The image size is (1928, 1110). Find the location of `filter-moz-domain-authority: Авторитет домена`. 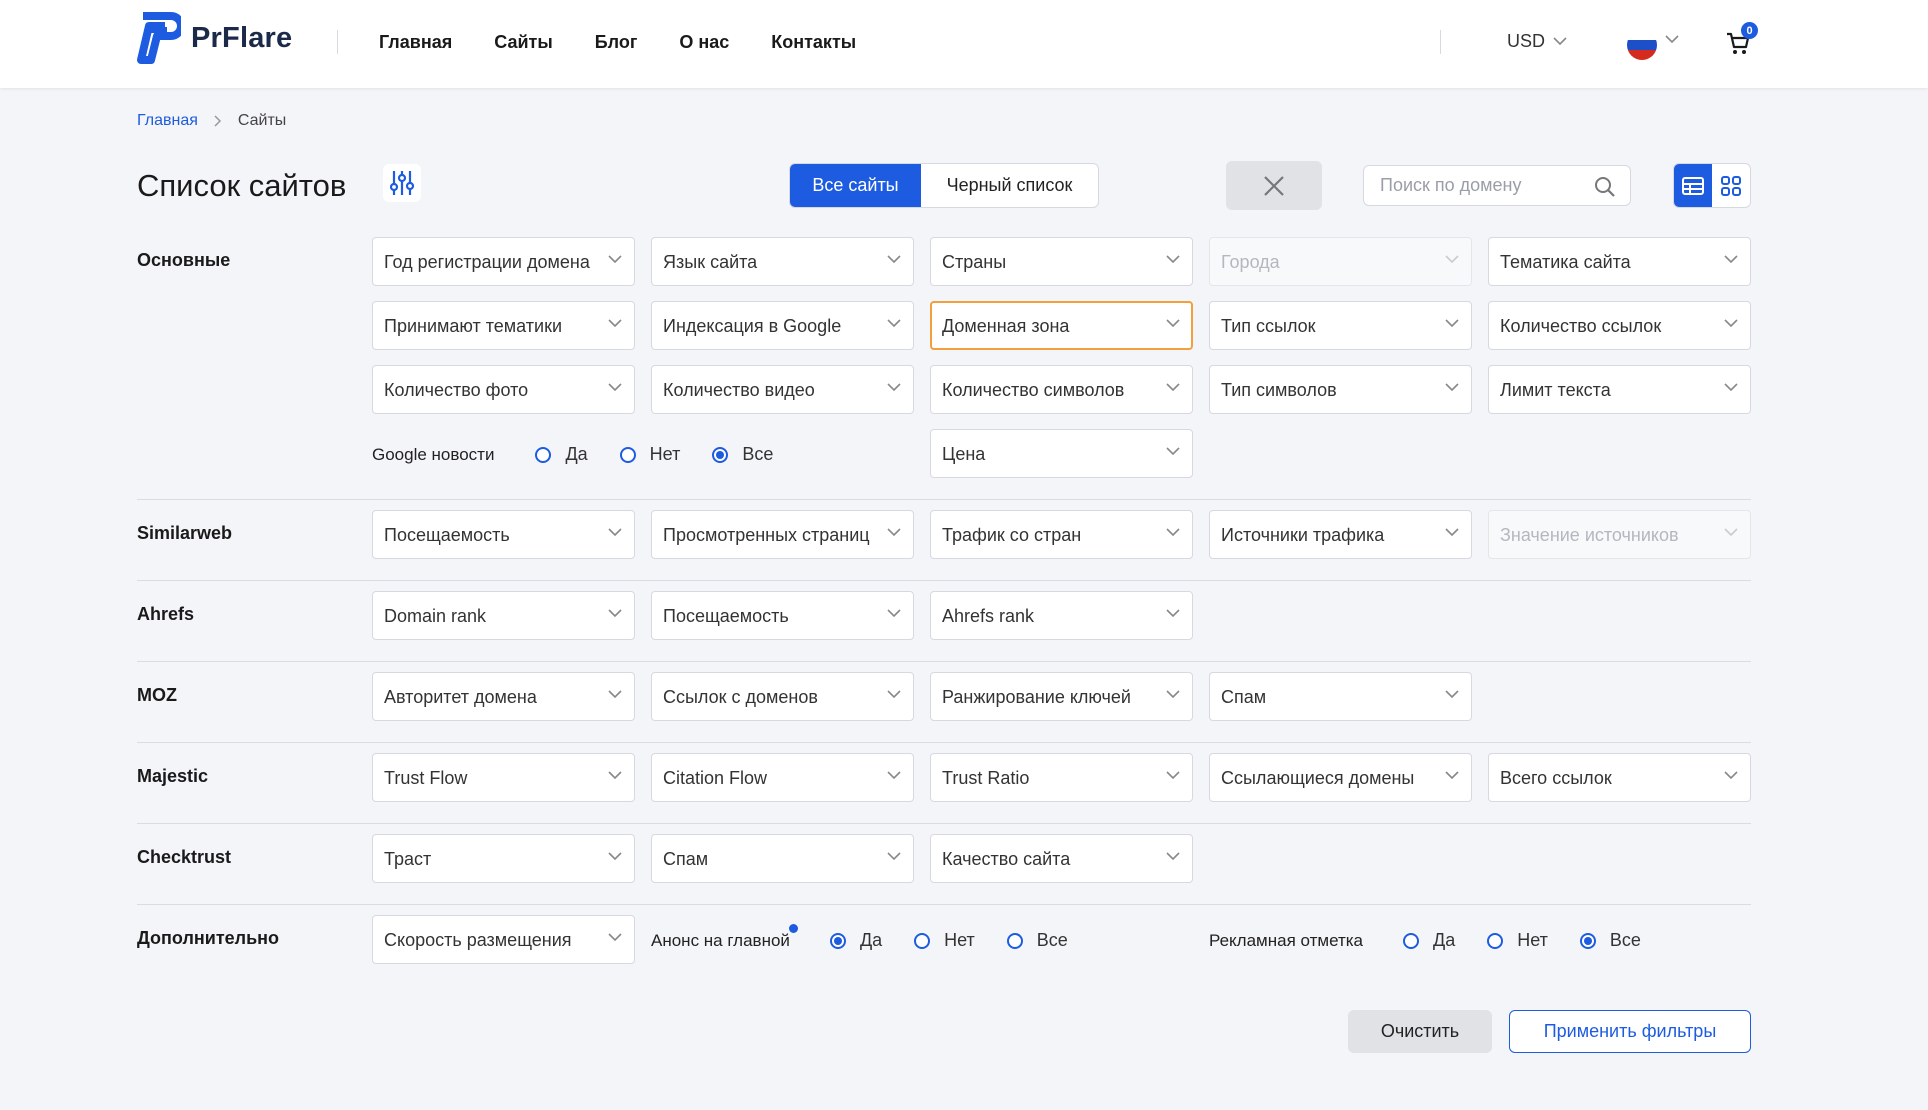

filter-moz-domain-authority: Авторитет домена is located at coordinates (503, 696).